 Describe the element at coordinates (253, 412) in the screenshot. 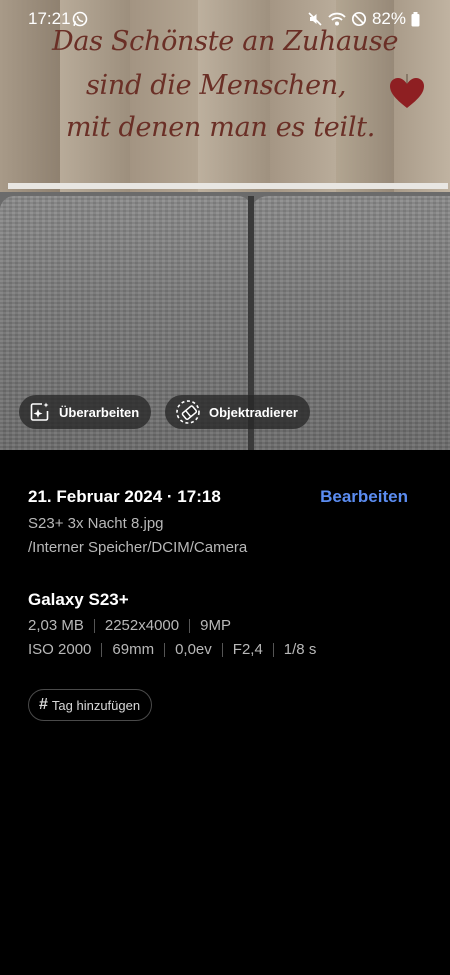

I see `object-eraser-label: Objektradierer` at that location.